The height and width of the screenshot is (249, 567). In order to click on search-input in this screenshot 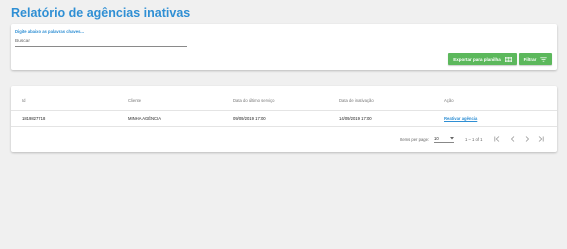, I will do `click(101, 42)`.